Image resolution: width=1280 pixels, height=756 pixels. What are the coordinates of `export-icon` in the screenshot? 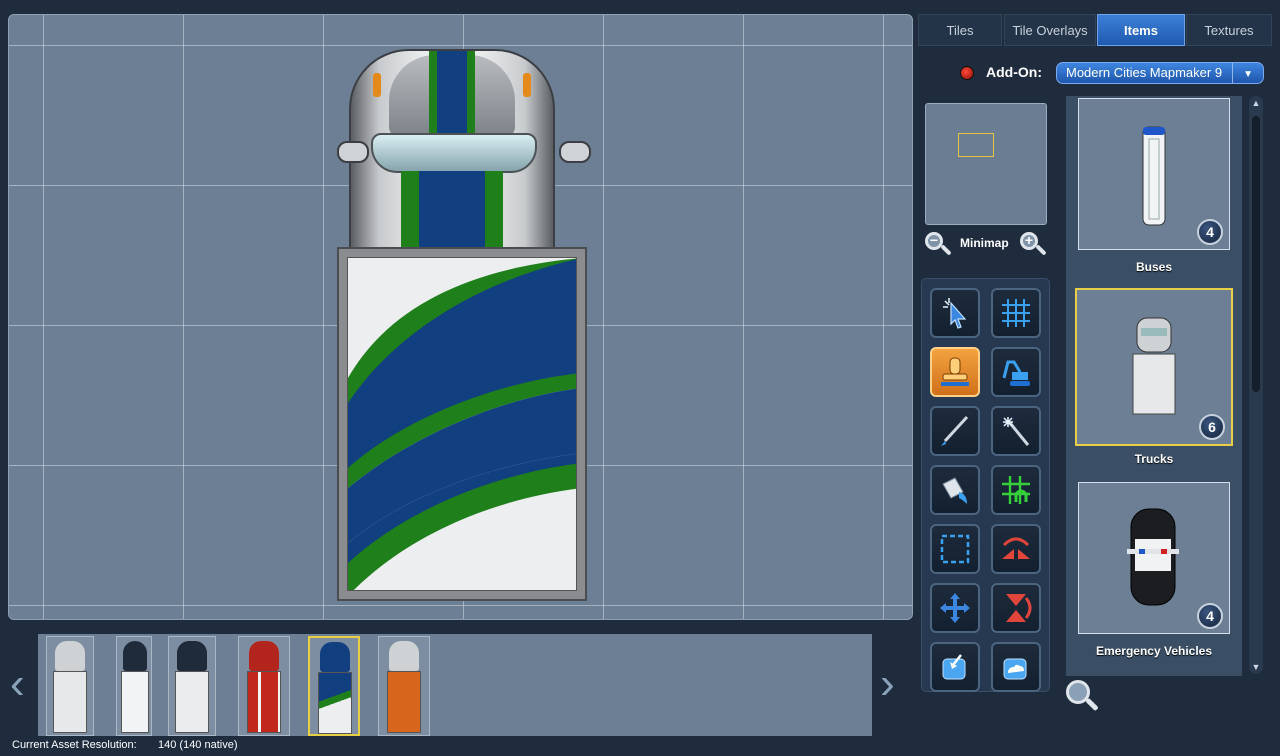 It's located at (954, 667).